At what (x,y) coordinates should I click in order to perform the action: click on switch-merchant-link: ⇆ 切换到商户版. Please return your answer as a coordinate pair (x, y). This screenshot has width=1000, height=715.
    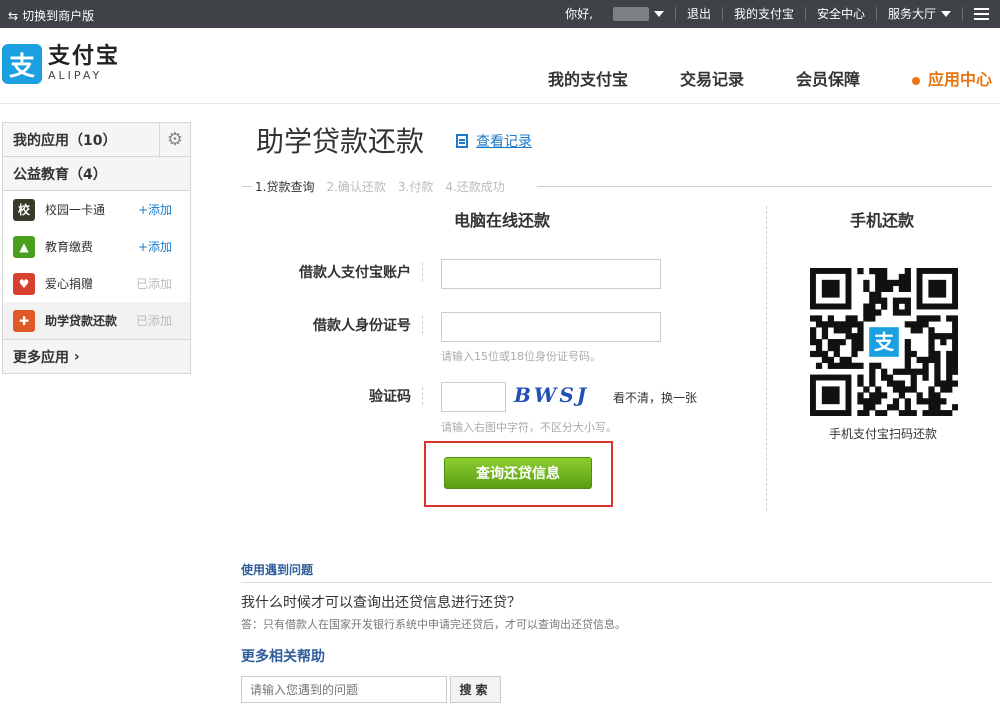
    Looking at the image, I should click on (51, 15).